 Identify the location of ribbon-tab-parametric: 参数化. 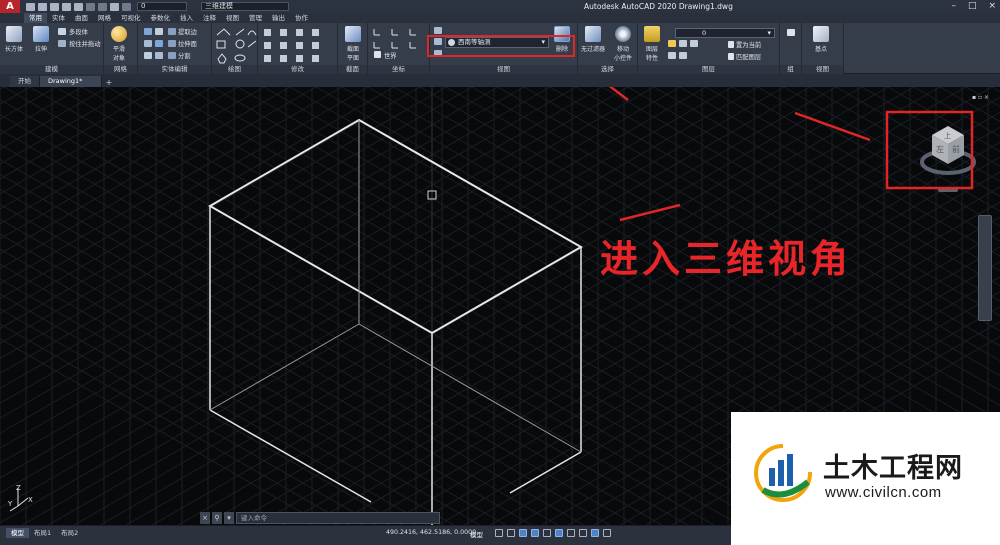
(161, 18).